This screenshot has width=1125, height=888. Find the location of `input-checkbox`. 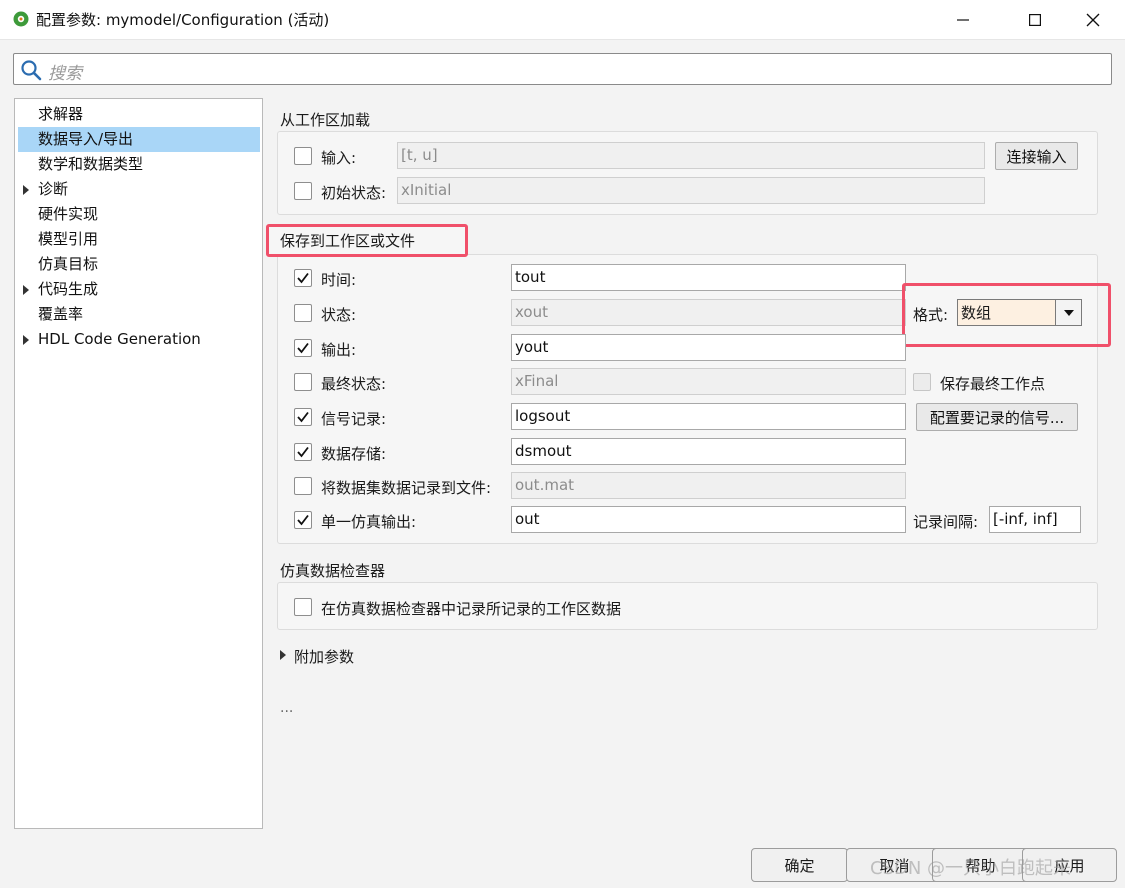

input-checkbox is located at coordinates (303, 156).